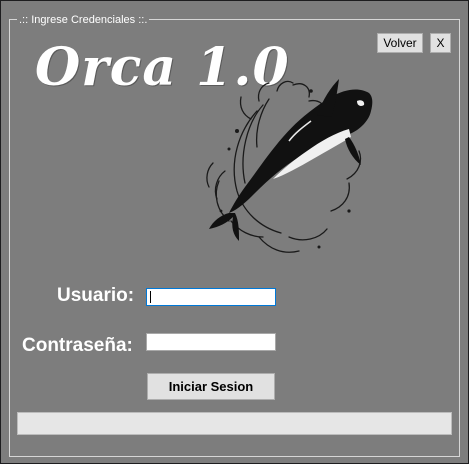 The width and height of the screenshot is (469, 464). Describe the element at coordinates (289, 166) in the screenshot. I see `orca-whale-splash-icon` at that location.